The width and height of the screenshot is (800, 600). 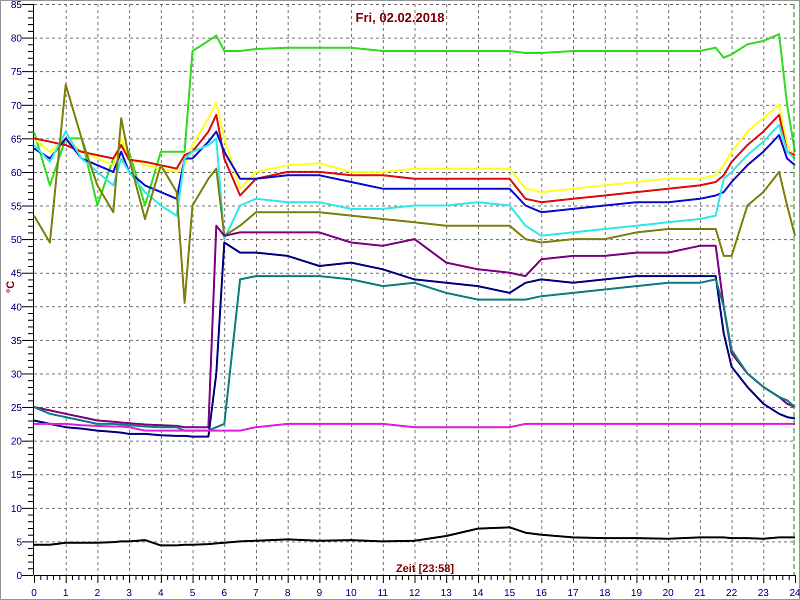 What do you see at coordinates (161, 593) in the screenshot?
I see `tick-label: 4` at bounding box center [161, 593].